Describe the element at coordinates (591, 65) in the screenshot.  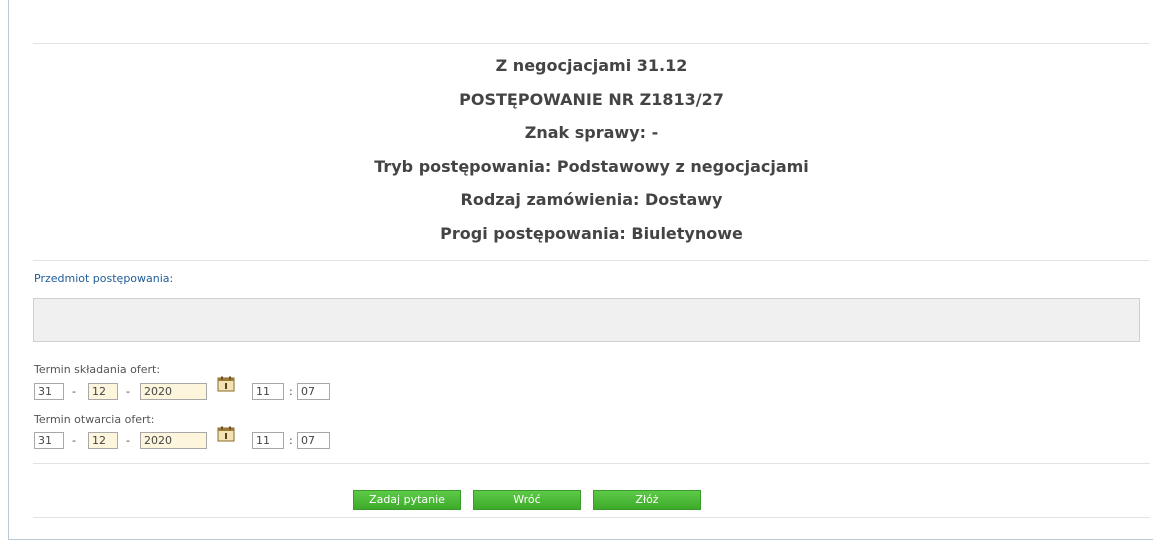
I see `proceeding-title: Z negocjacjami 31.12` at that location.